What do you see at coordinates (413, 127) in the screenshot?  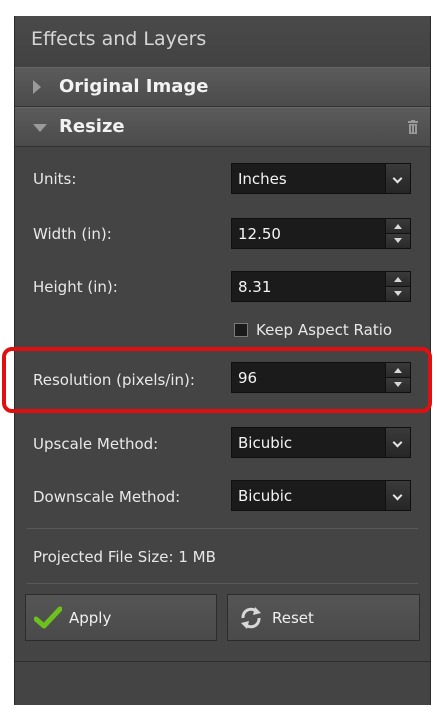 I see `trash-icon` at bounding box center [413, 127].